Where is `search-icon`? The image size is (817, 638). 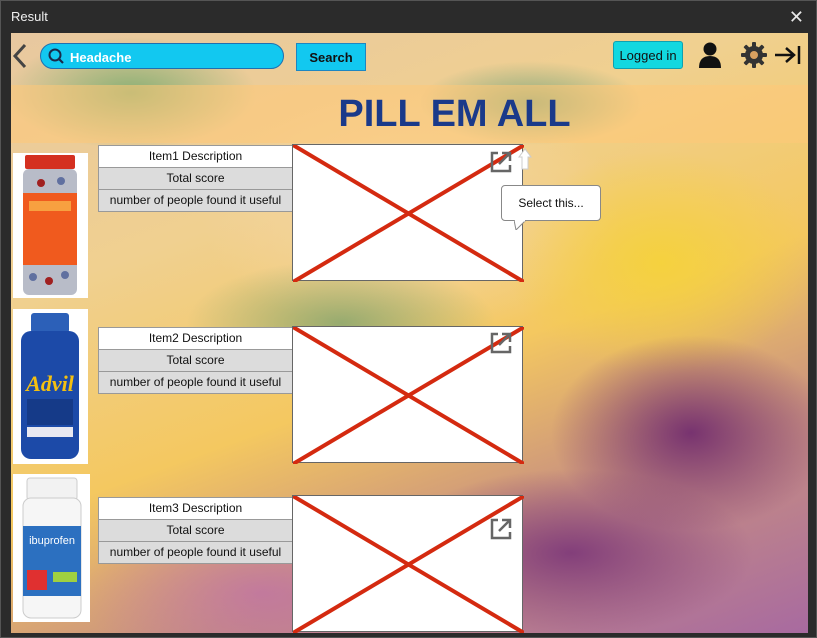 search-icon is located at coordinates (56, 56).